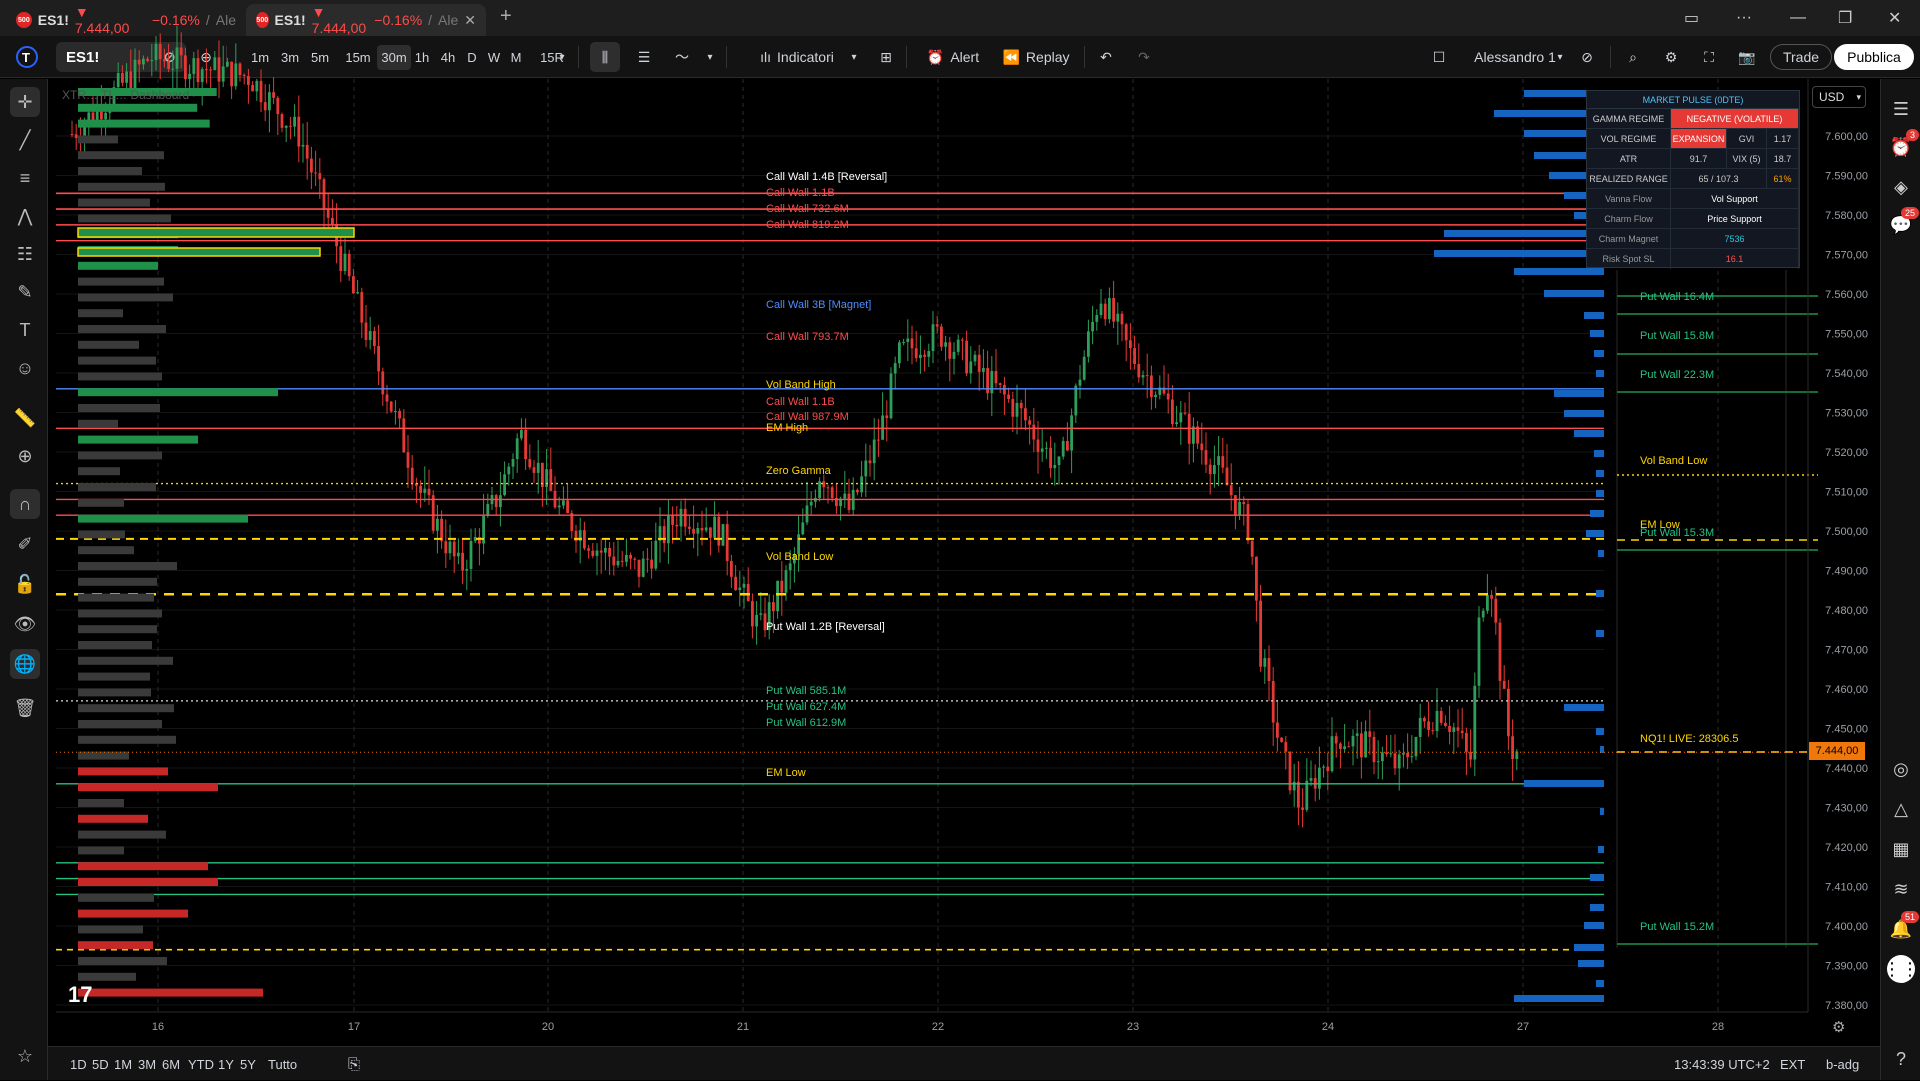 Image resolution: width=1920 pixels, height=1081 pixels. I want to click on bell-icon: 🔔 51, so click(1903, 927).